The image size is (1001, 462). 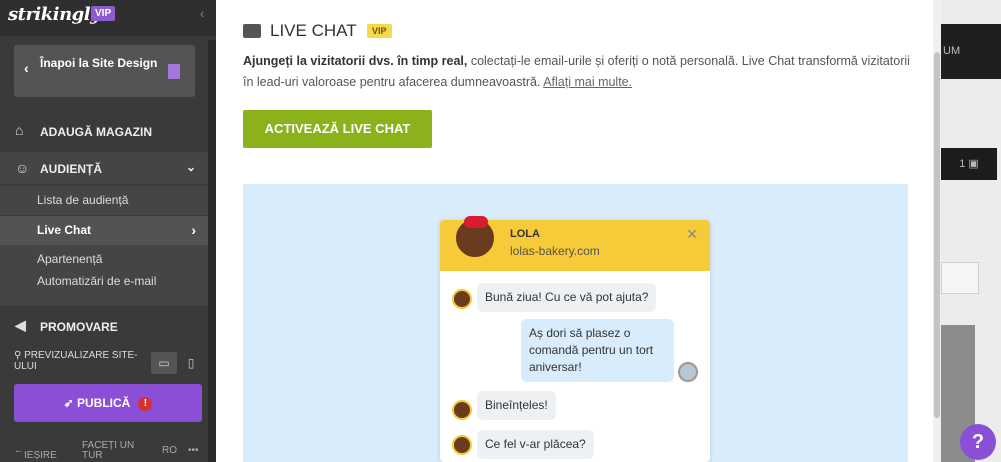 I want to click on chat-icon, so click(x=252, y=31).